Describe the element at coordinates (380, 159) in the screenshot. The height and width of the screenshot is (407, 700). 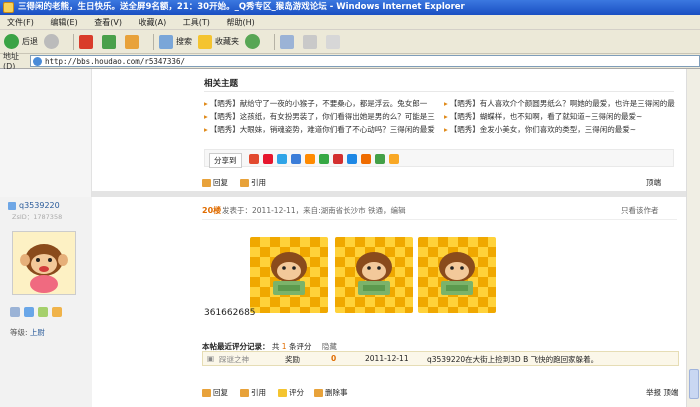
I see `share-msn-icon` at that location.